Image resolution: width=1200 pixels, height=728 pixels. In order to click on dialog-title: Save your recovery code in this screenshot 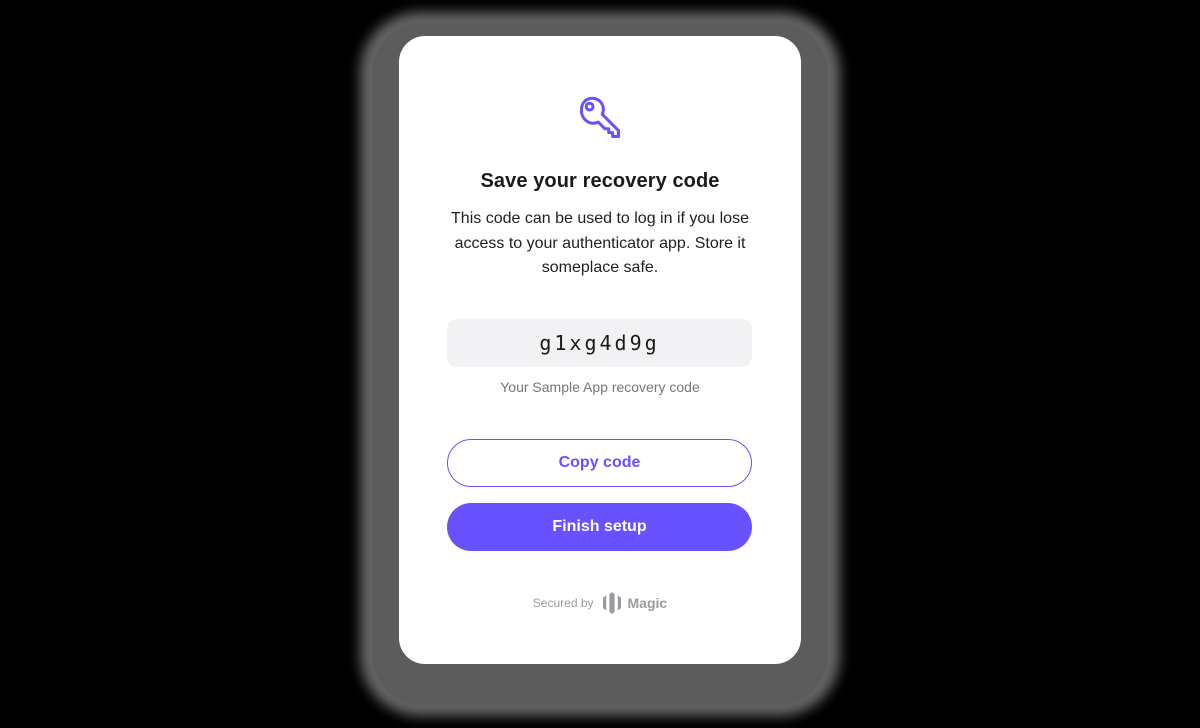, I will do `click(600, 181)`.